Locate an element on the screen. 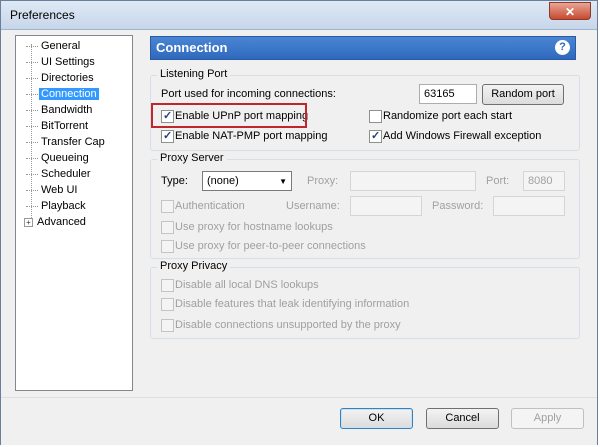 The width and height of the screenshot is (600, 447). sidebar-item-directories: Directories is located at coordinates (61, 78).